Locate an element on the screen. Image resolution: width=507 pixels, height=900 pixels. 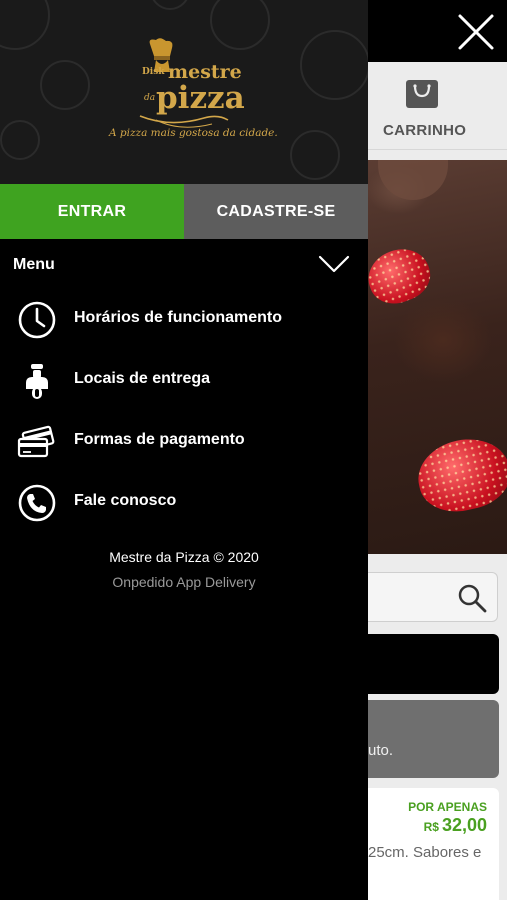
menu-item-contact: Fale conosco is located at coordinates (184, 503).